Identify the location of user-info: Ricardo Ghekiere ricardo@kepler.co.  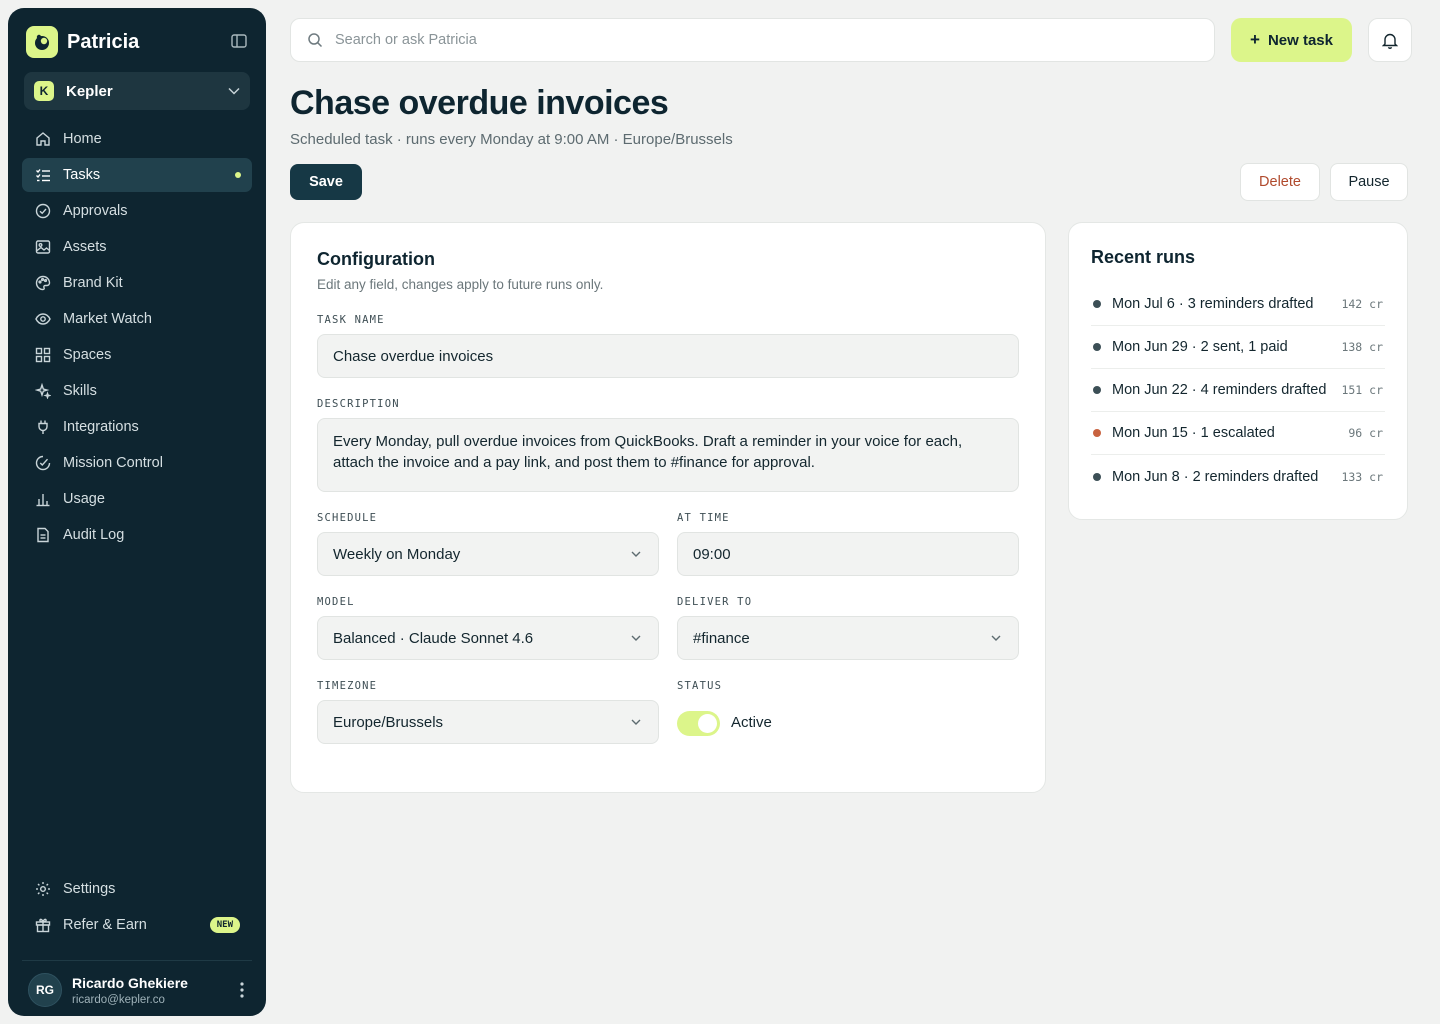
(152, 990).